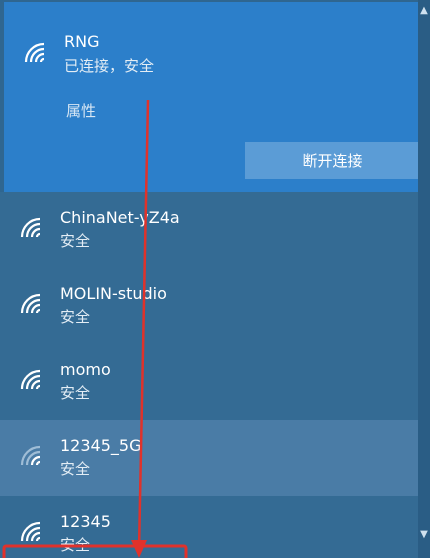 The width and height of the screenshot is (430, 558). Describe the element at coordinates (212, 306) in the screenshot. I see `network-list-item: MOLIN-studio 安全` at that location.